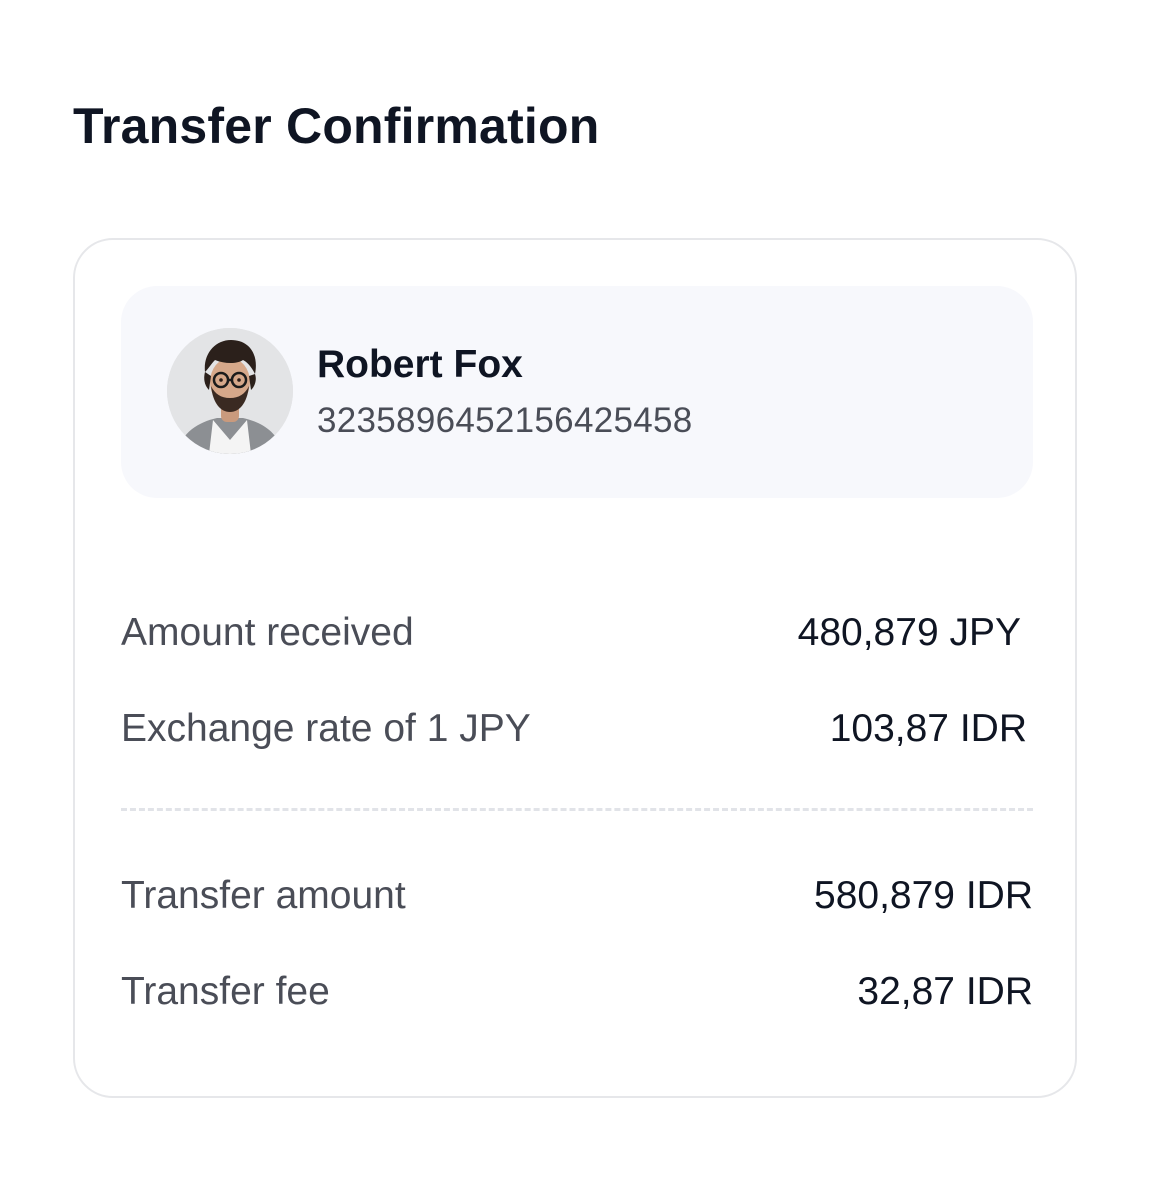 The width and height of the screenshot is (1152, 1179). Describe the element at coordinates (945, 991) in the screenshot. I see `total-value: 32,87 IDR` at that location.